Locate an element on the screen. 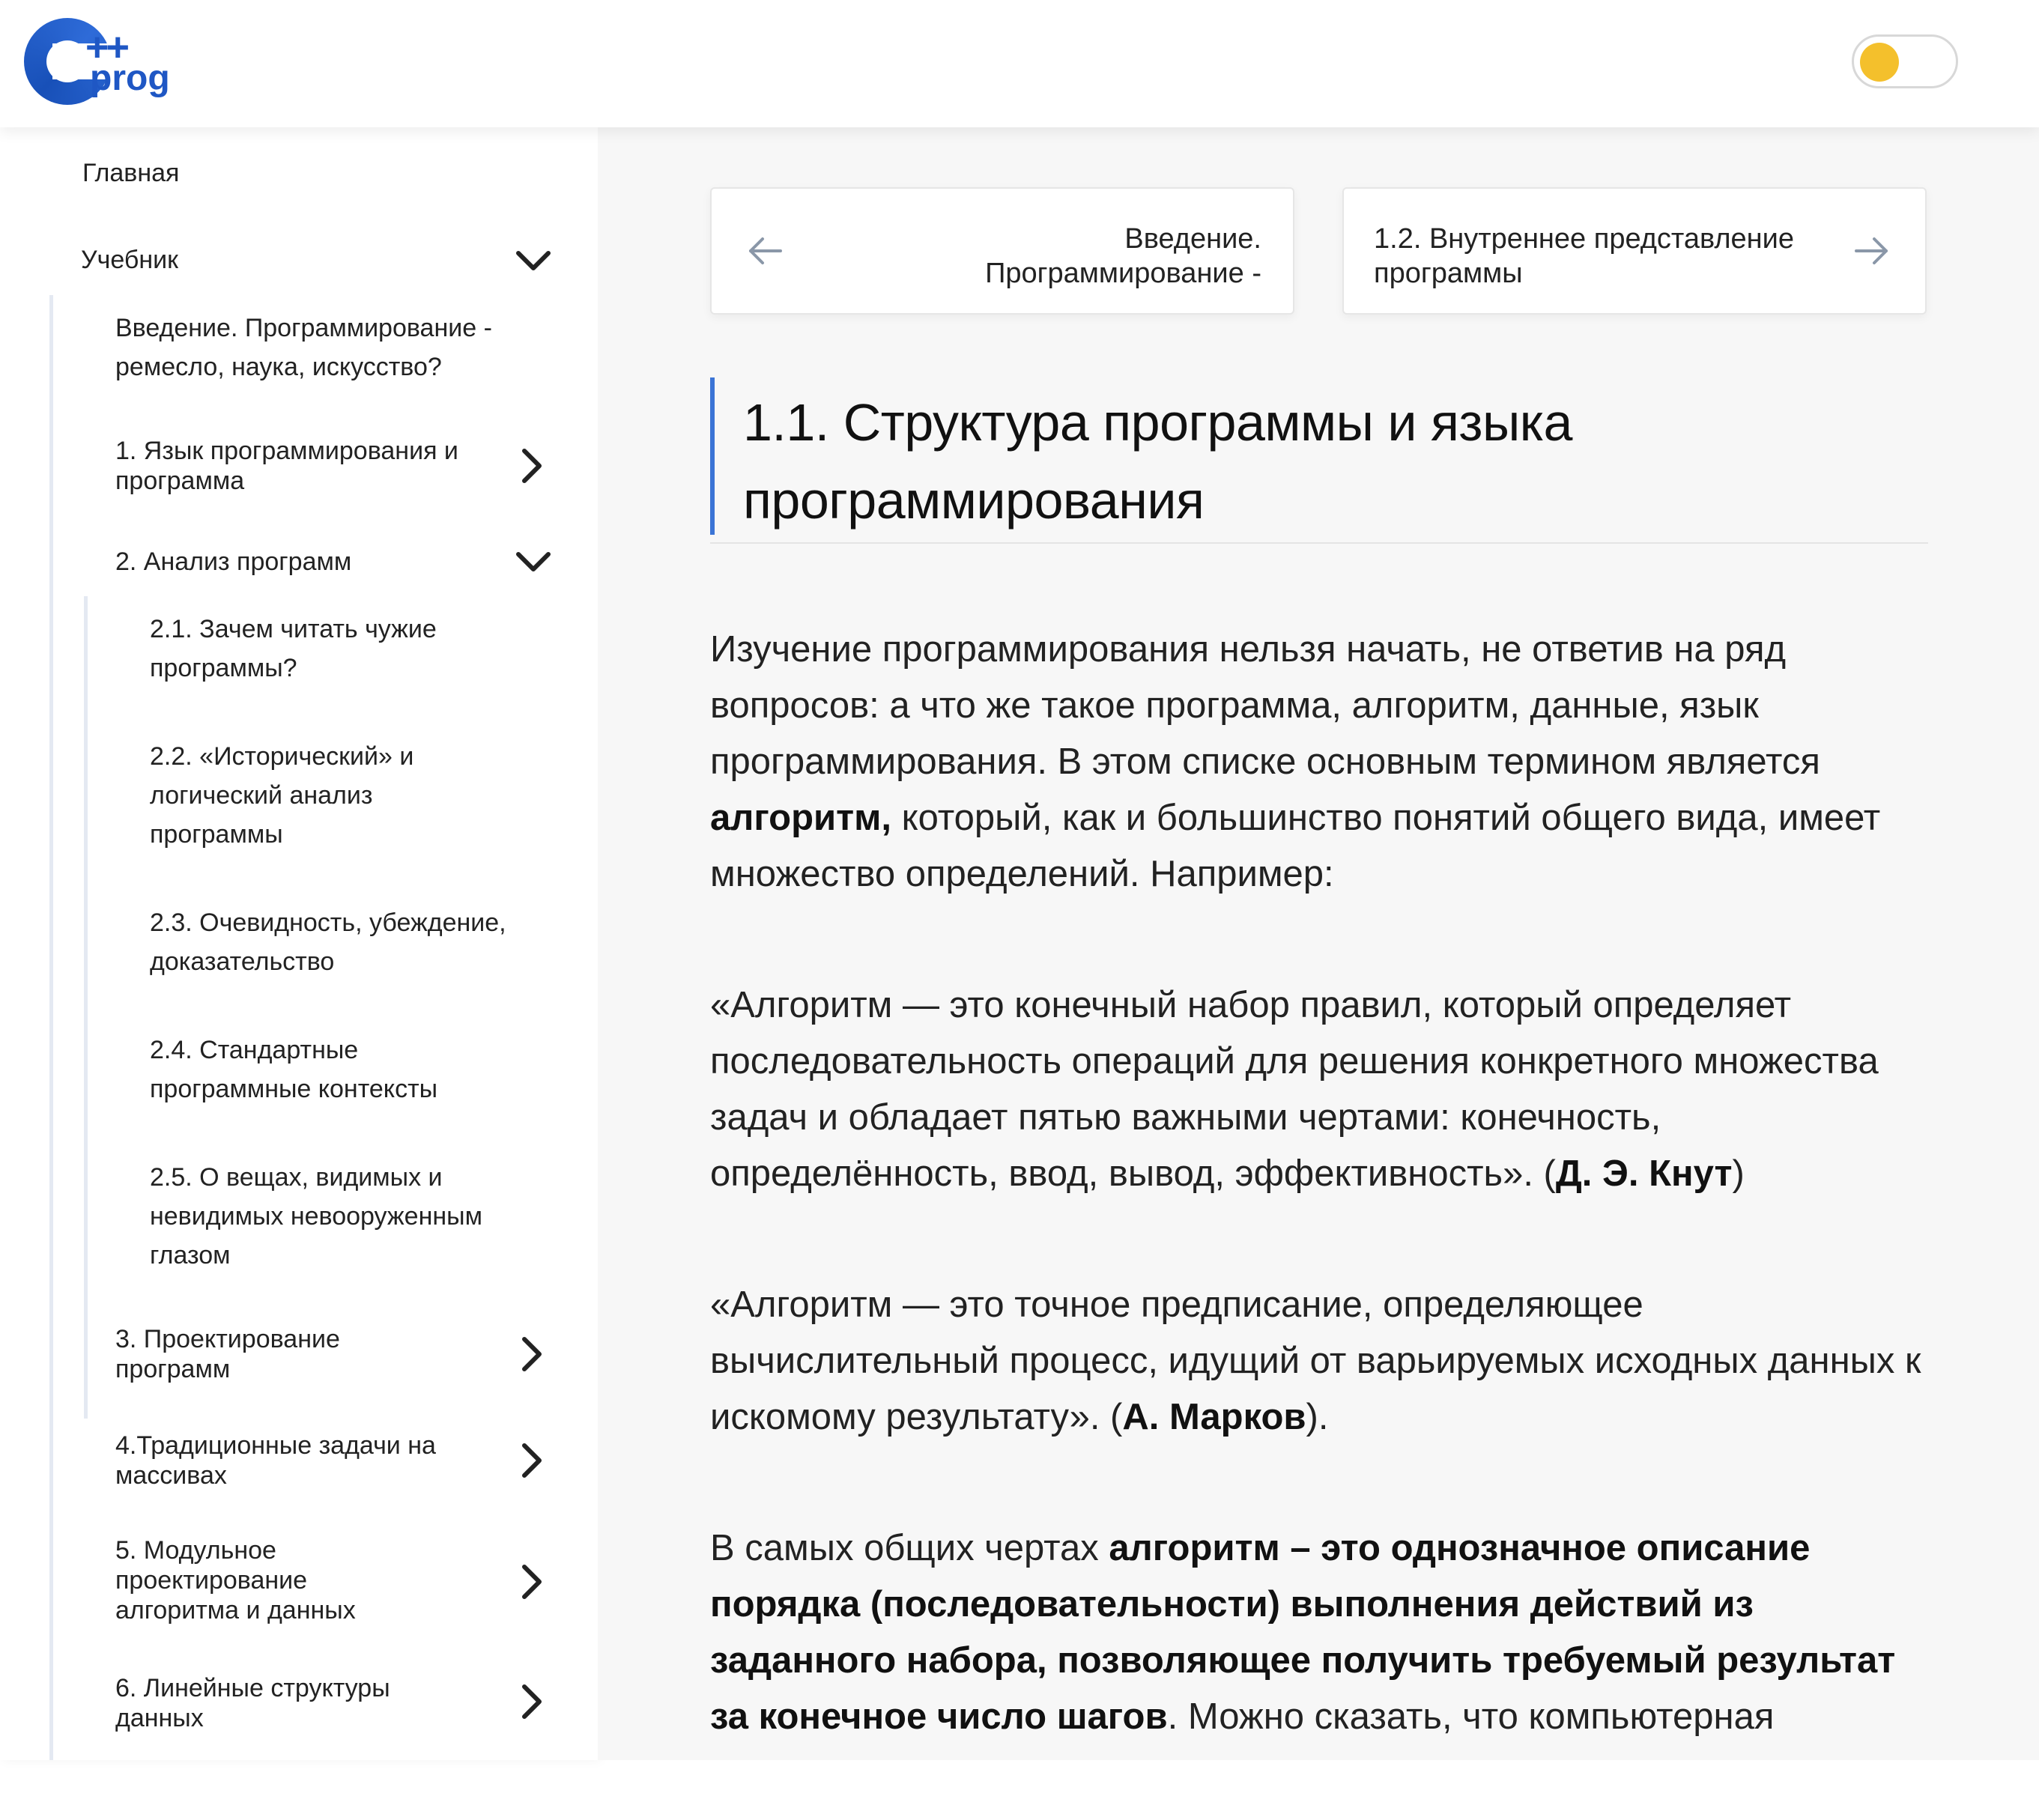 Image resolution: width=2039 pixels, height=1820 pixels. theme-toggle is located at coordinates (1905, 61).